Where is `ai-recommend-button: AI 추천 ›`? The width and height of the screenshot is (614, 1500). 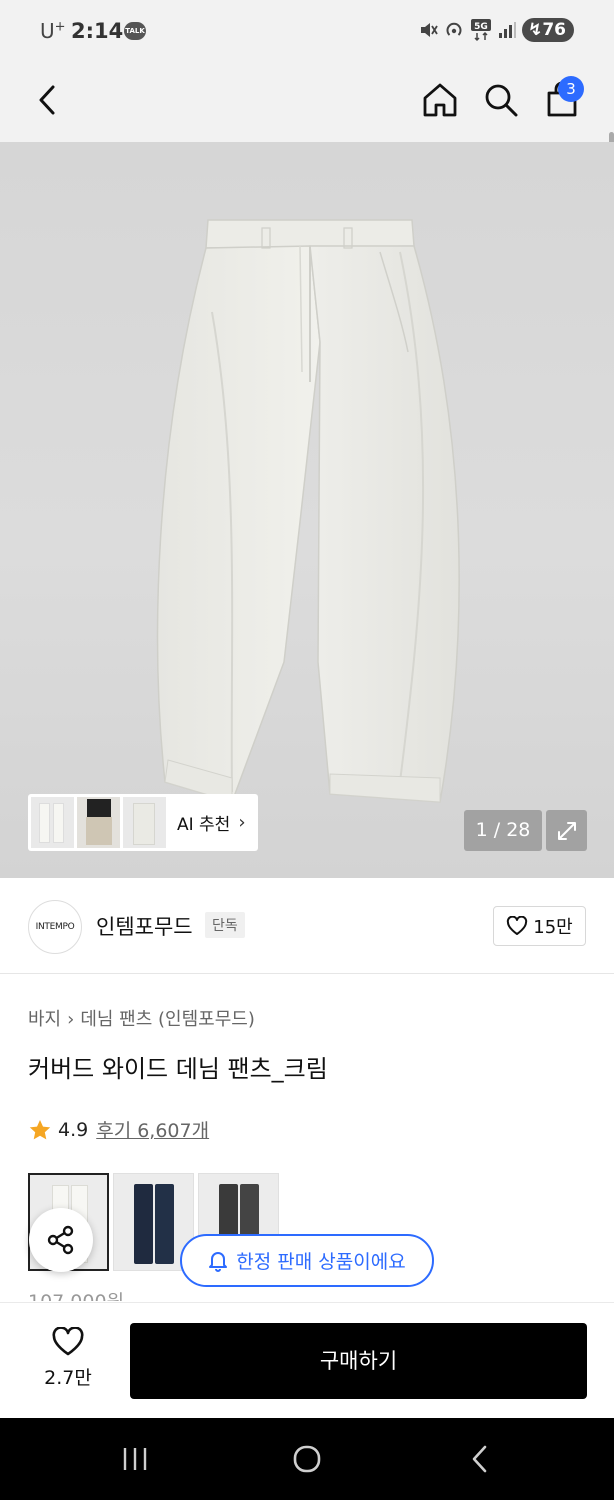 ai-recommend-button: AI 추천 › is located at coordinates (143, 822).